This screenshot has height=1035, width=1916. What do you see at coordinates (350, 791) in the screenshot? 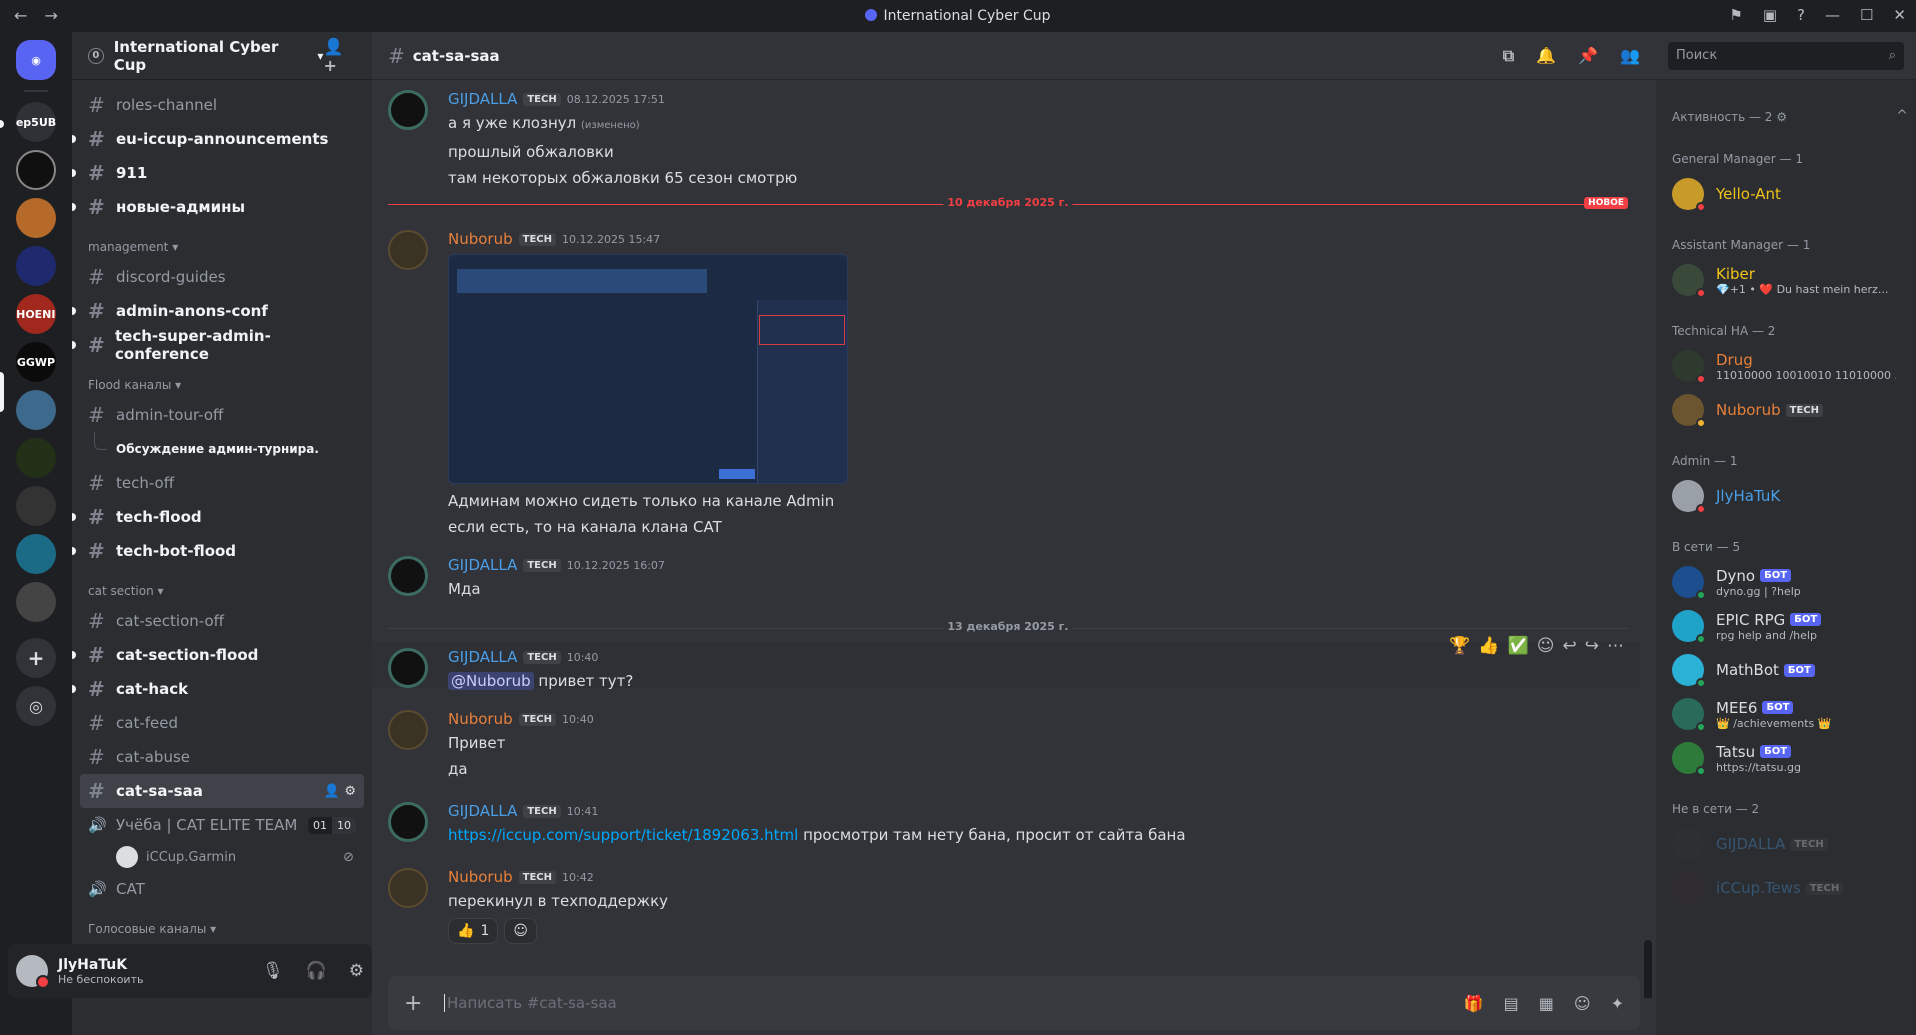
I see `gear-icon: ⚙` at bounding box center [350, 791].